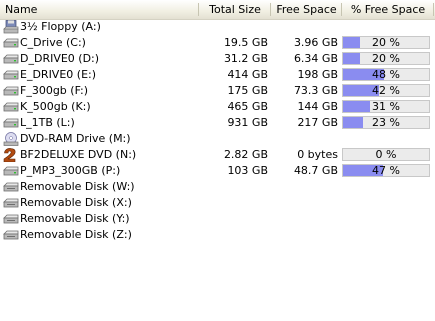  Describe the element at coordinates (78, 154) in the screenshot. I see `drive-name: BF2DELUXE DVD (N:)` at that location.